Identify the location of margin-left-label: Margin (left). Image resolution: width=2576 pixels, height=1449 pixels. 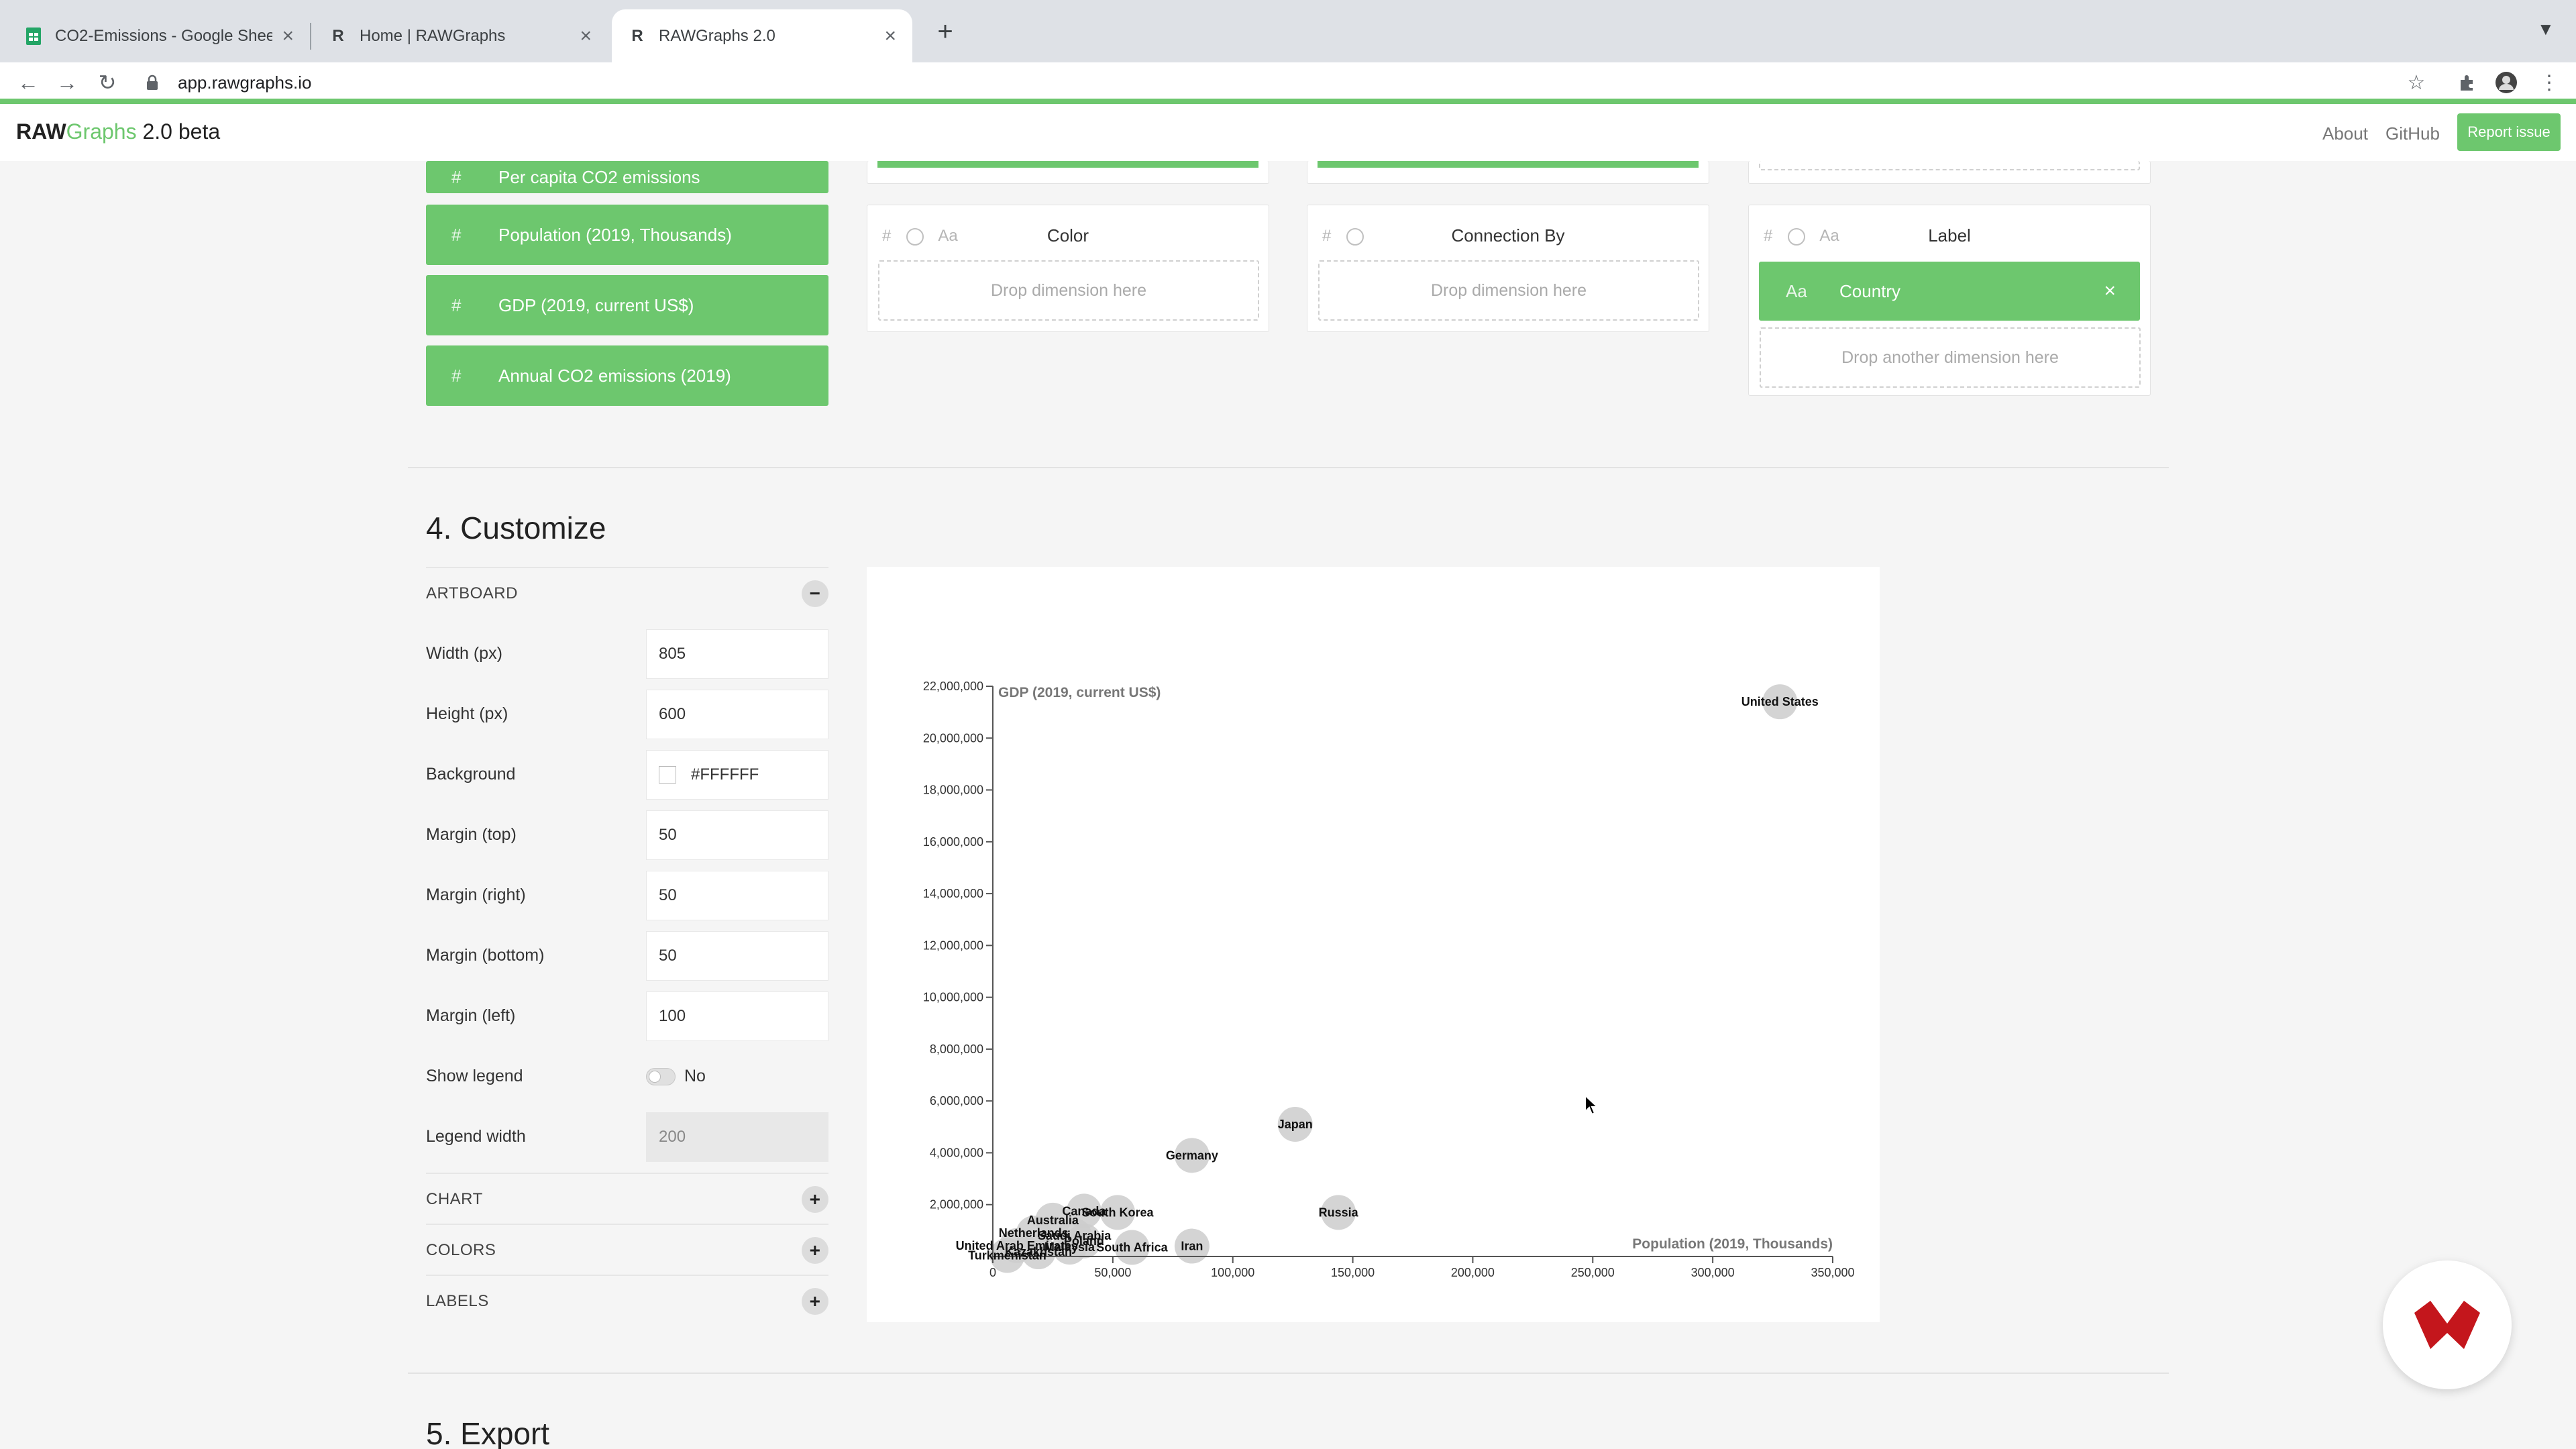
(471, 1015).